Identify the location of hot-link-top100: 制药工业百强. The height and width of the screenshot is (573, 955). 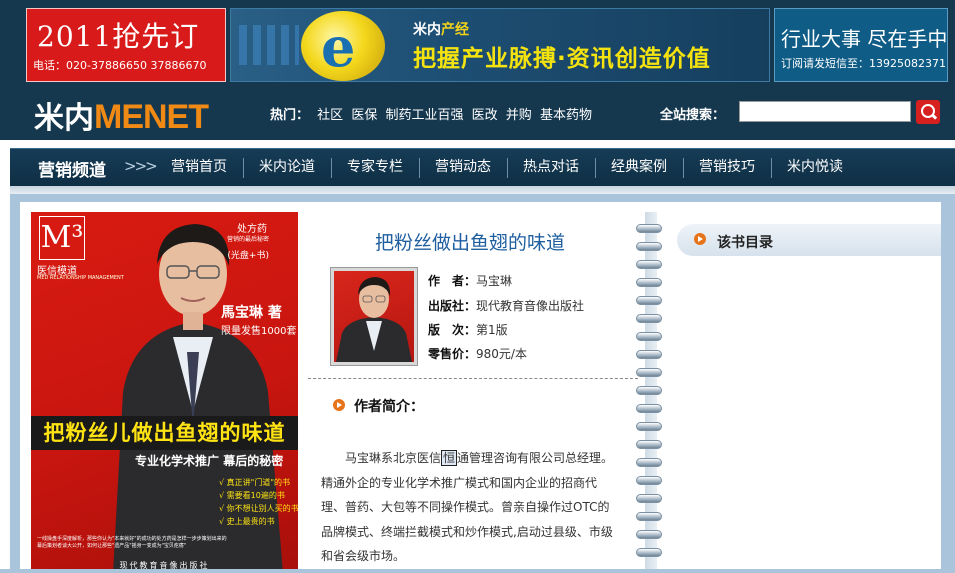
(424, 115).